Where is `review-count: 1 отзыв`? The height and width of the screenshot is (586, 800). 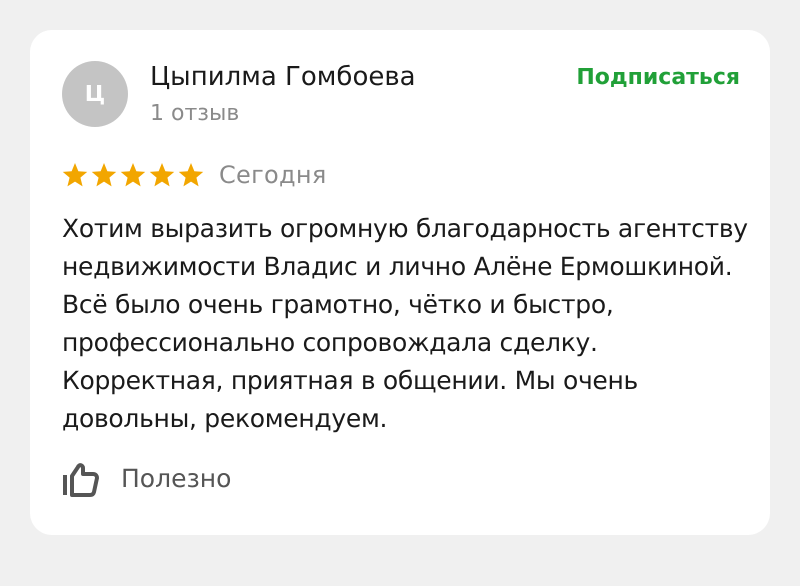
review-count: 1 отзыв is located at coordinates (195, 114).